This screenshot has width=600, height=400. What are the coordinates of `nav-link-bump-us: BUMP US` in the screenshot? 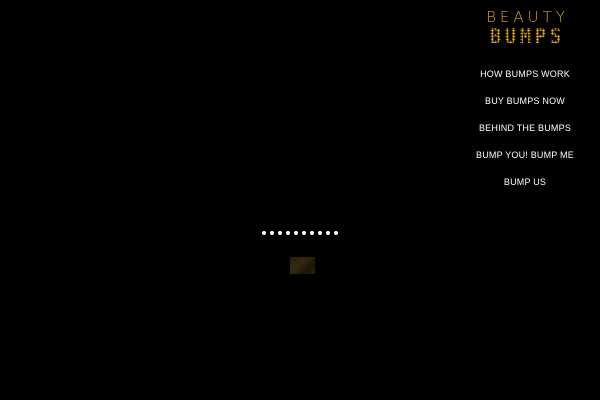 It's located at (525, 182).